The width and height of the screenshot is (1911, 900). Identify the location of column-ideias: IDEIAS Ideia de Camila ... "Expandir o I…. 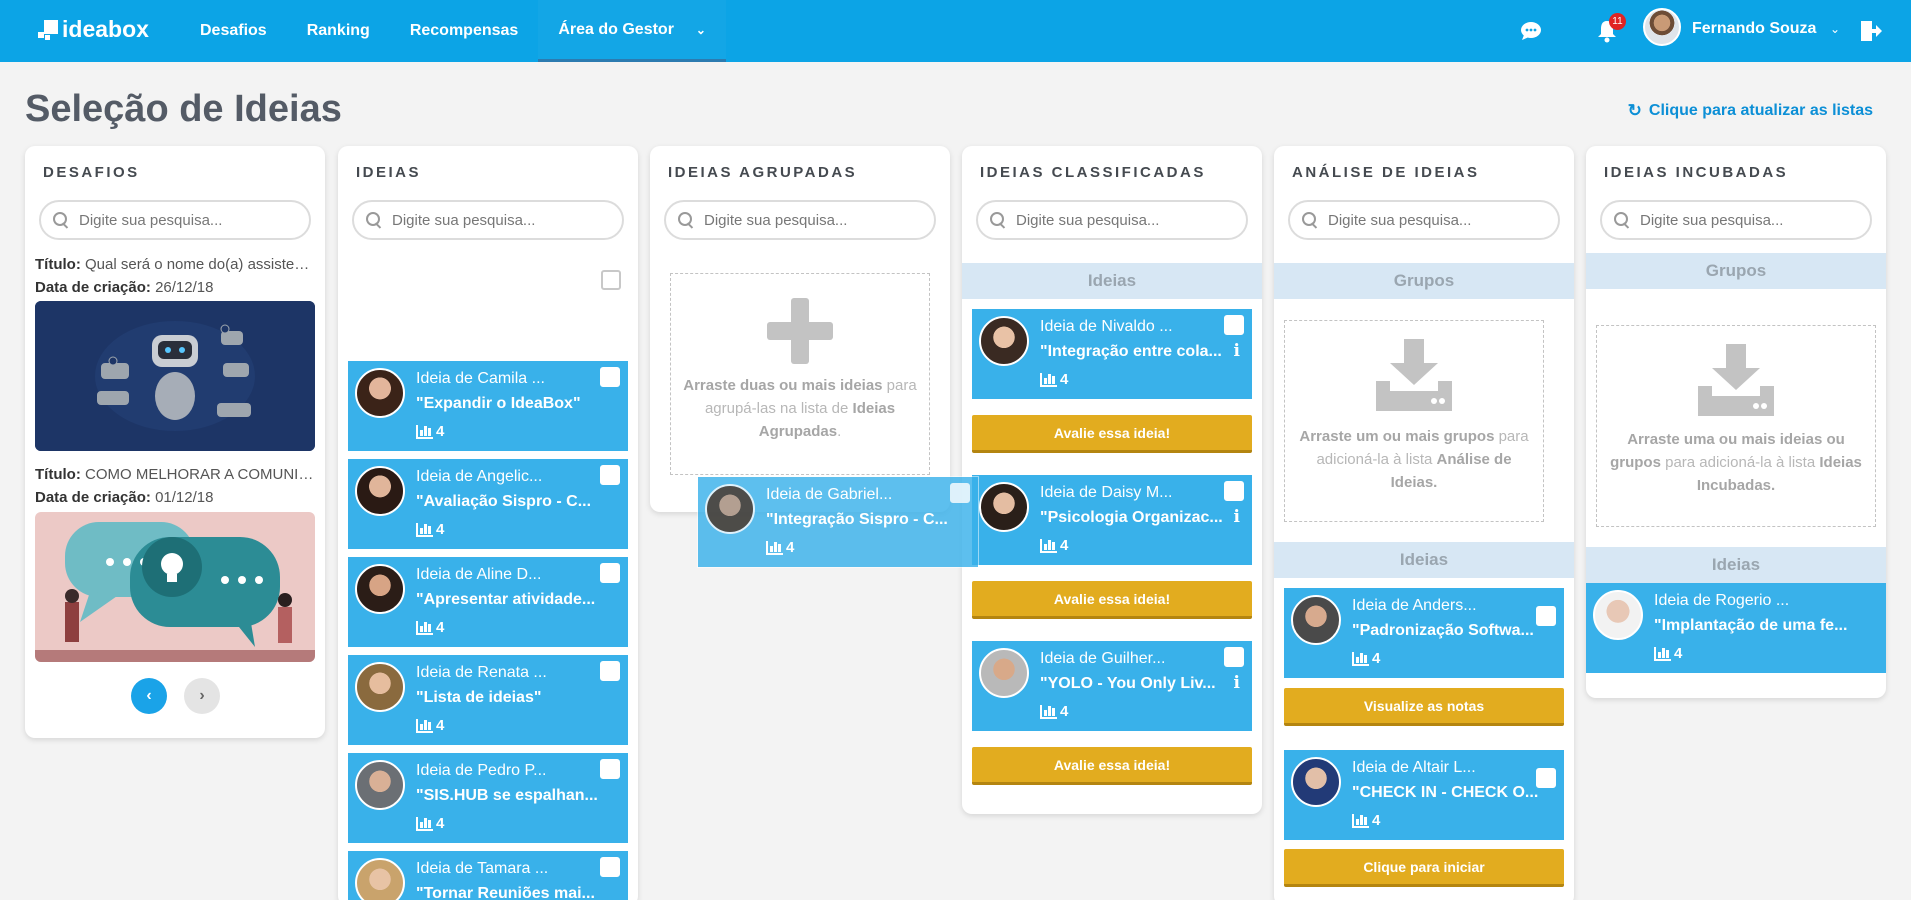
(488, 523).